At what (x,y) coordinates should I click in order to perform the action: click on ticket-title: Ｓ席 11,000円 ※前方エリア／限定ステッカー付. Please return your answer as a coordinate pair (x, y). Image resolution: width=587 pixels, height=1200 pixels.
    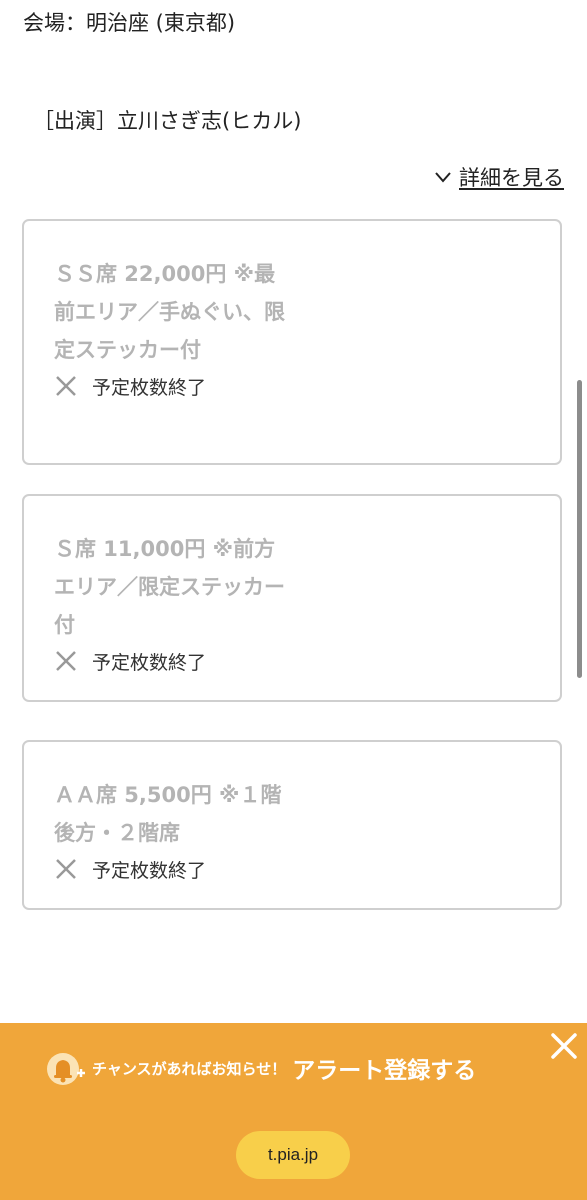
    Looking at the image, I should click on (169, 587).